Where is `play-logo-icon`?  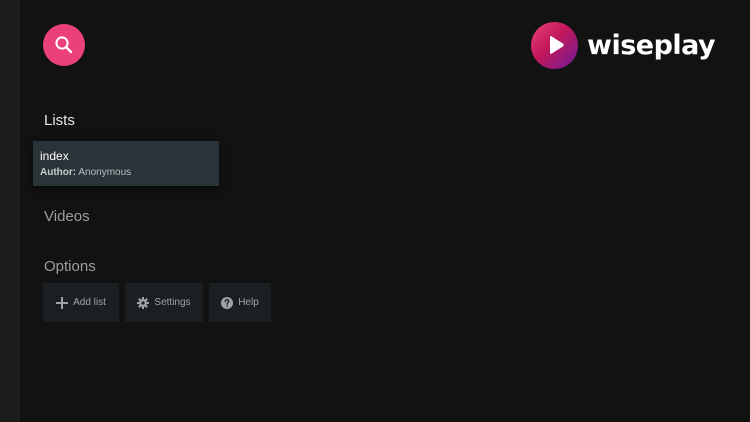
play-logo-icon is located at coordinates (554, 45).